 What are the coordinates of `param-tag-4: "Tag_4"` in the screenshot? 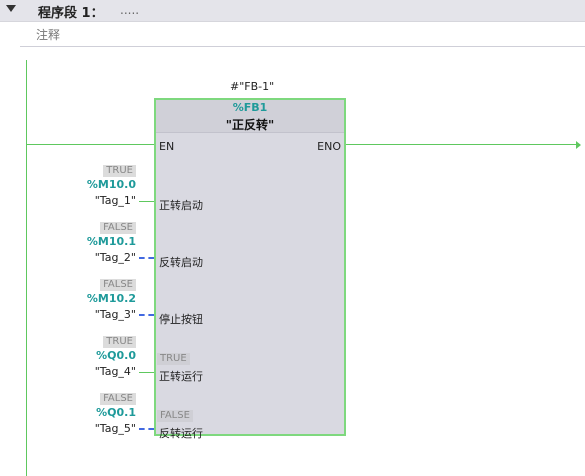 It's located at (115, 371).